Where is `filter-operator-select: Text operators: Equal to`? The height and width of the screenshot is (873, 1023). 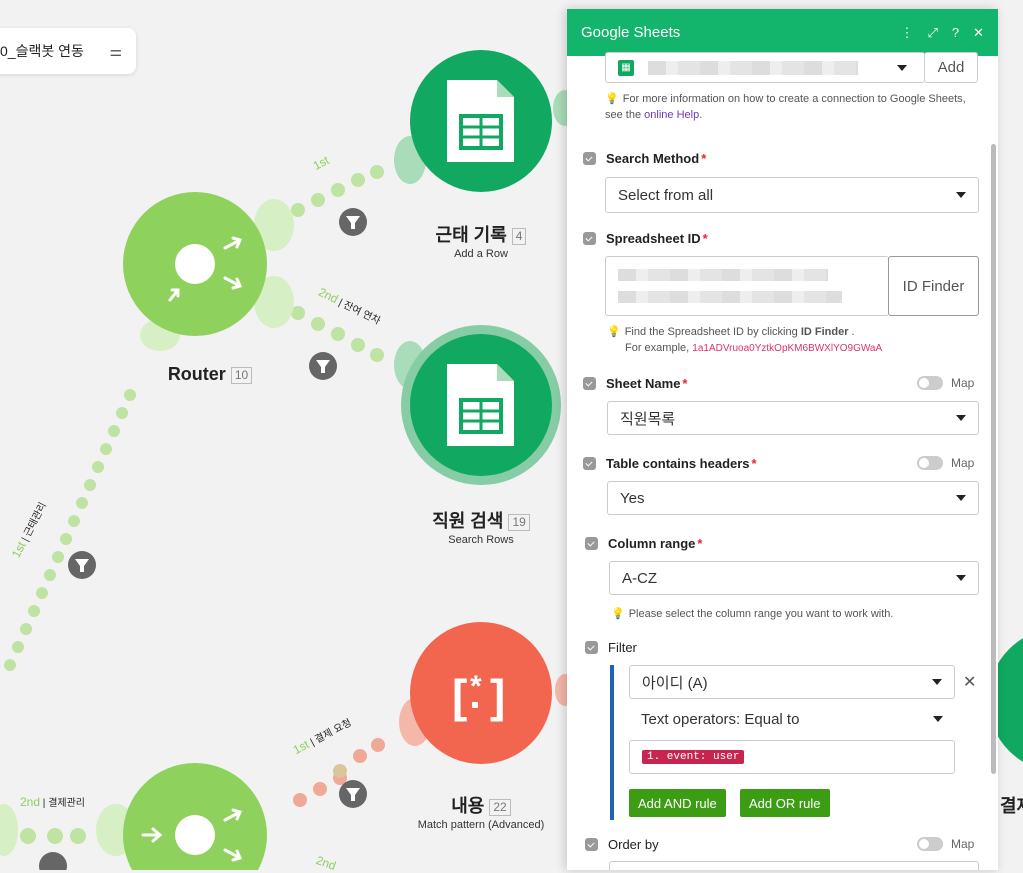
filter-operator-select: Text operators: Equal to is located at coordinates (792, 719).